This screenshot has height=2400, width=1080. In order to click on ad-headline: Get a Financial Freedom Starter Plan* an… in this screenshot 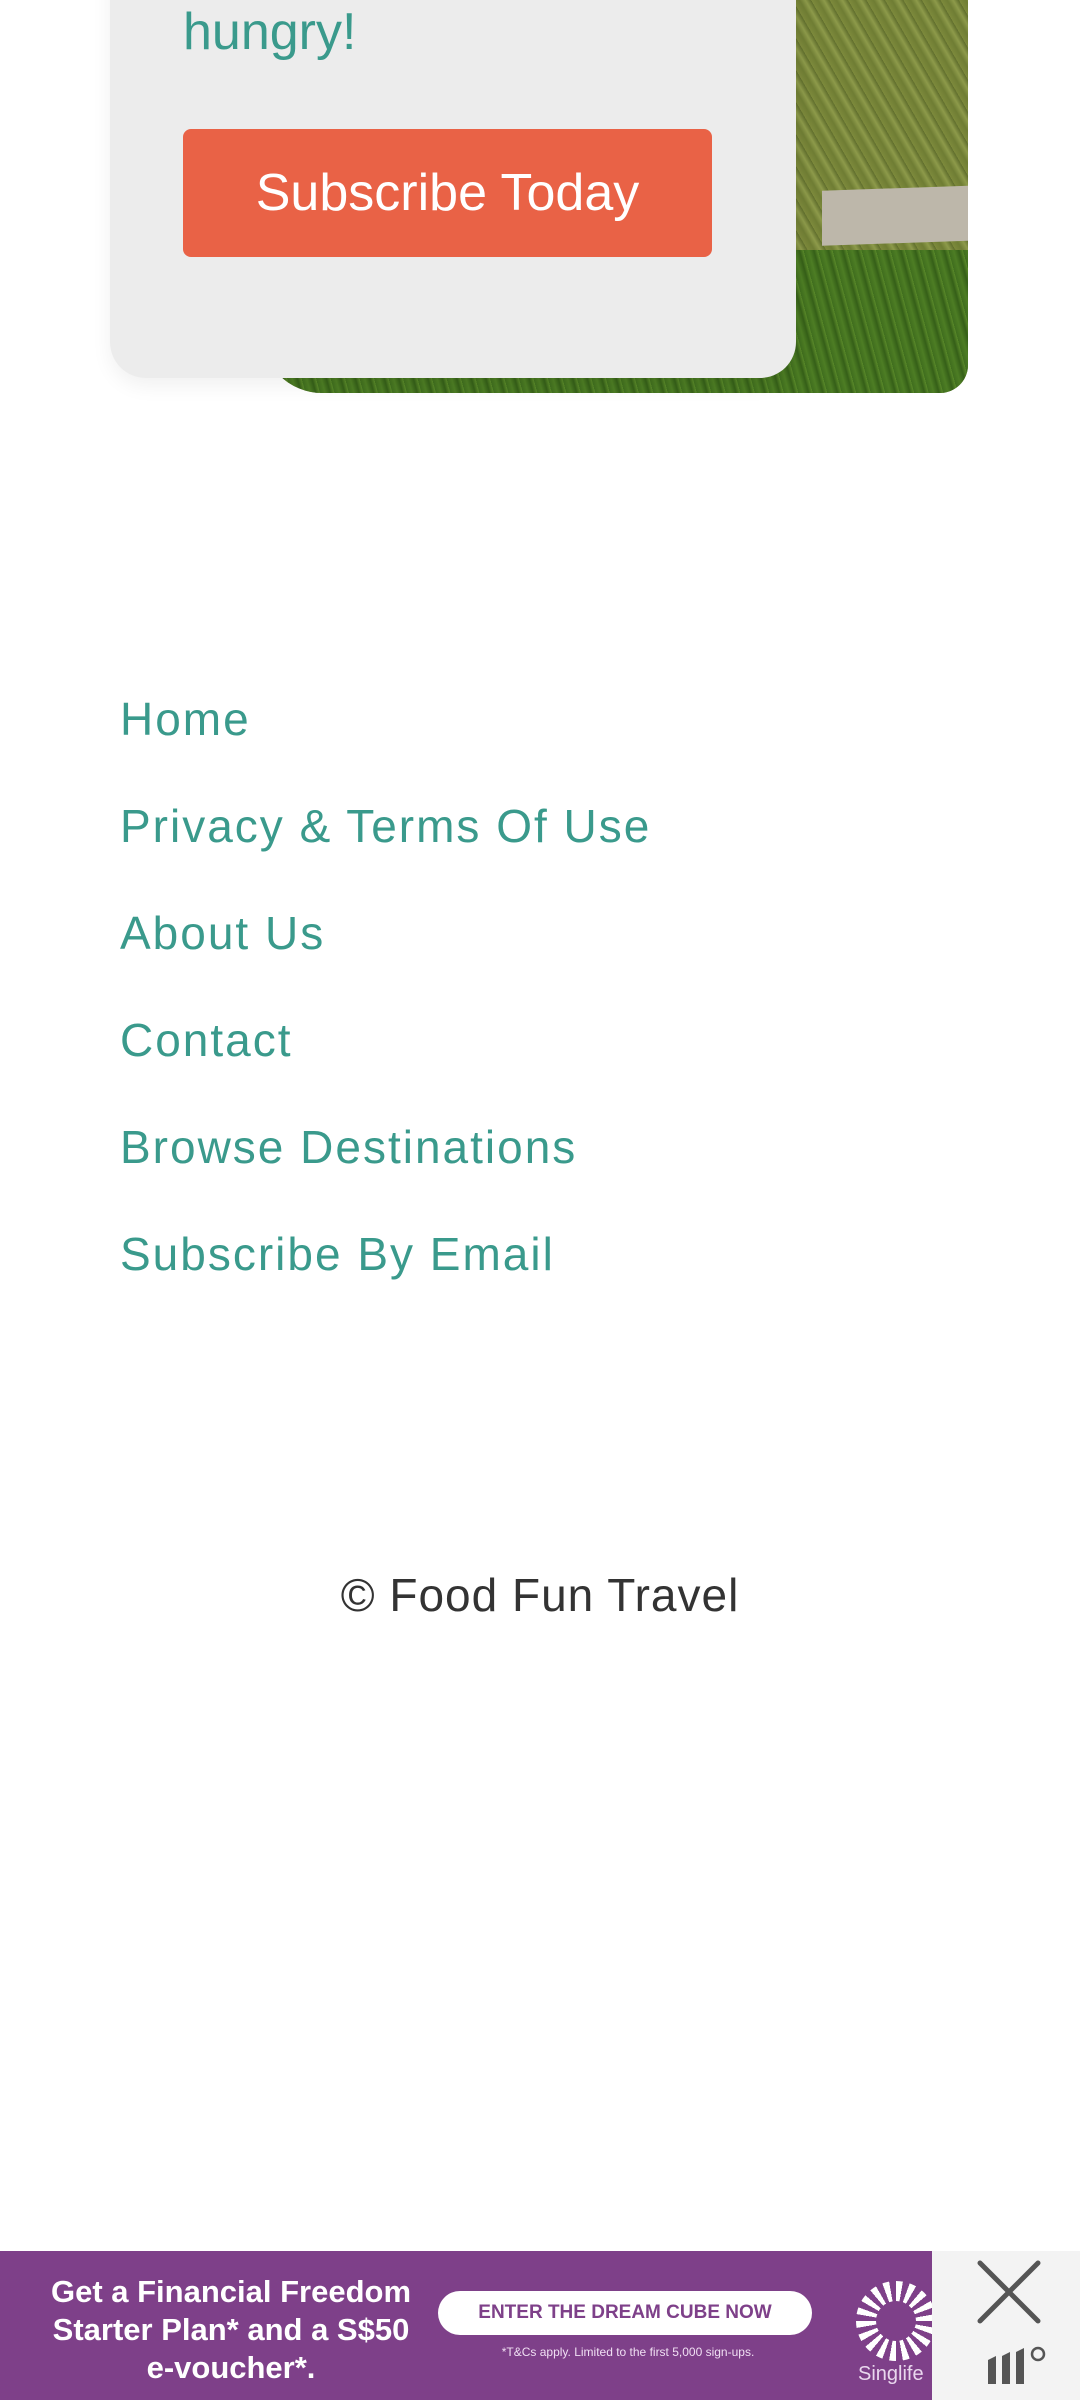, I will do `click(231, 2329)`.